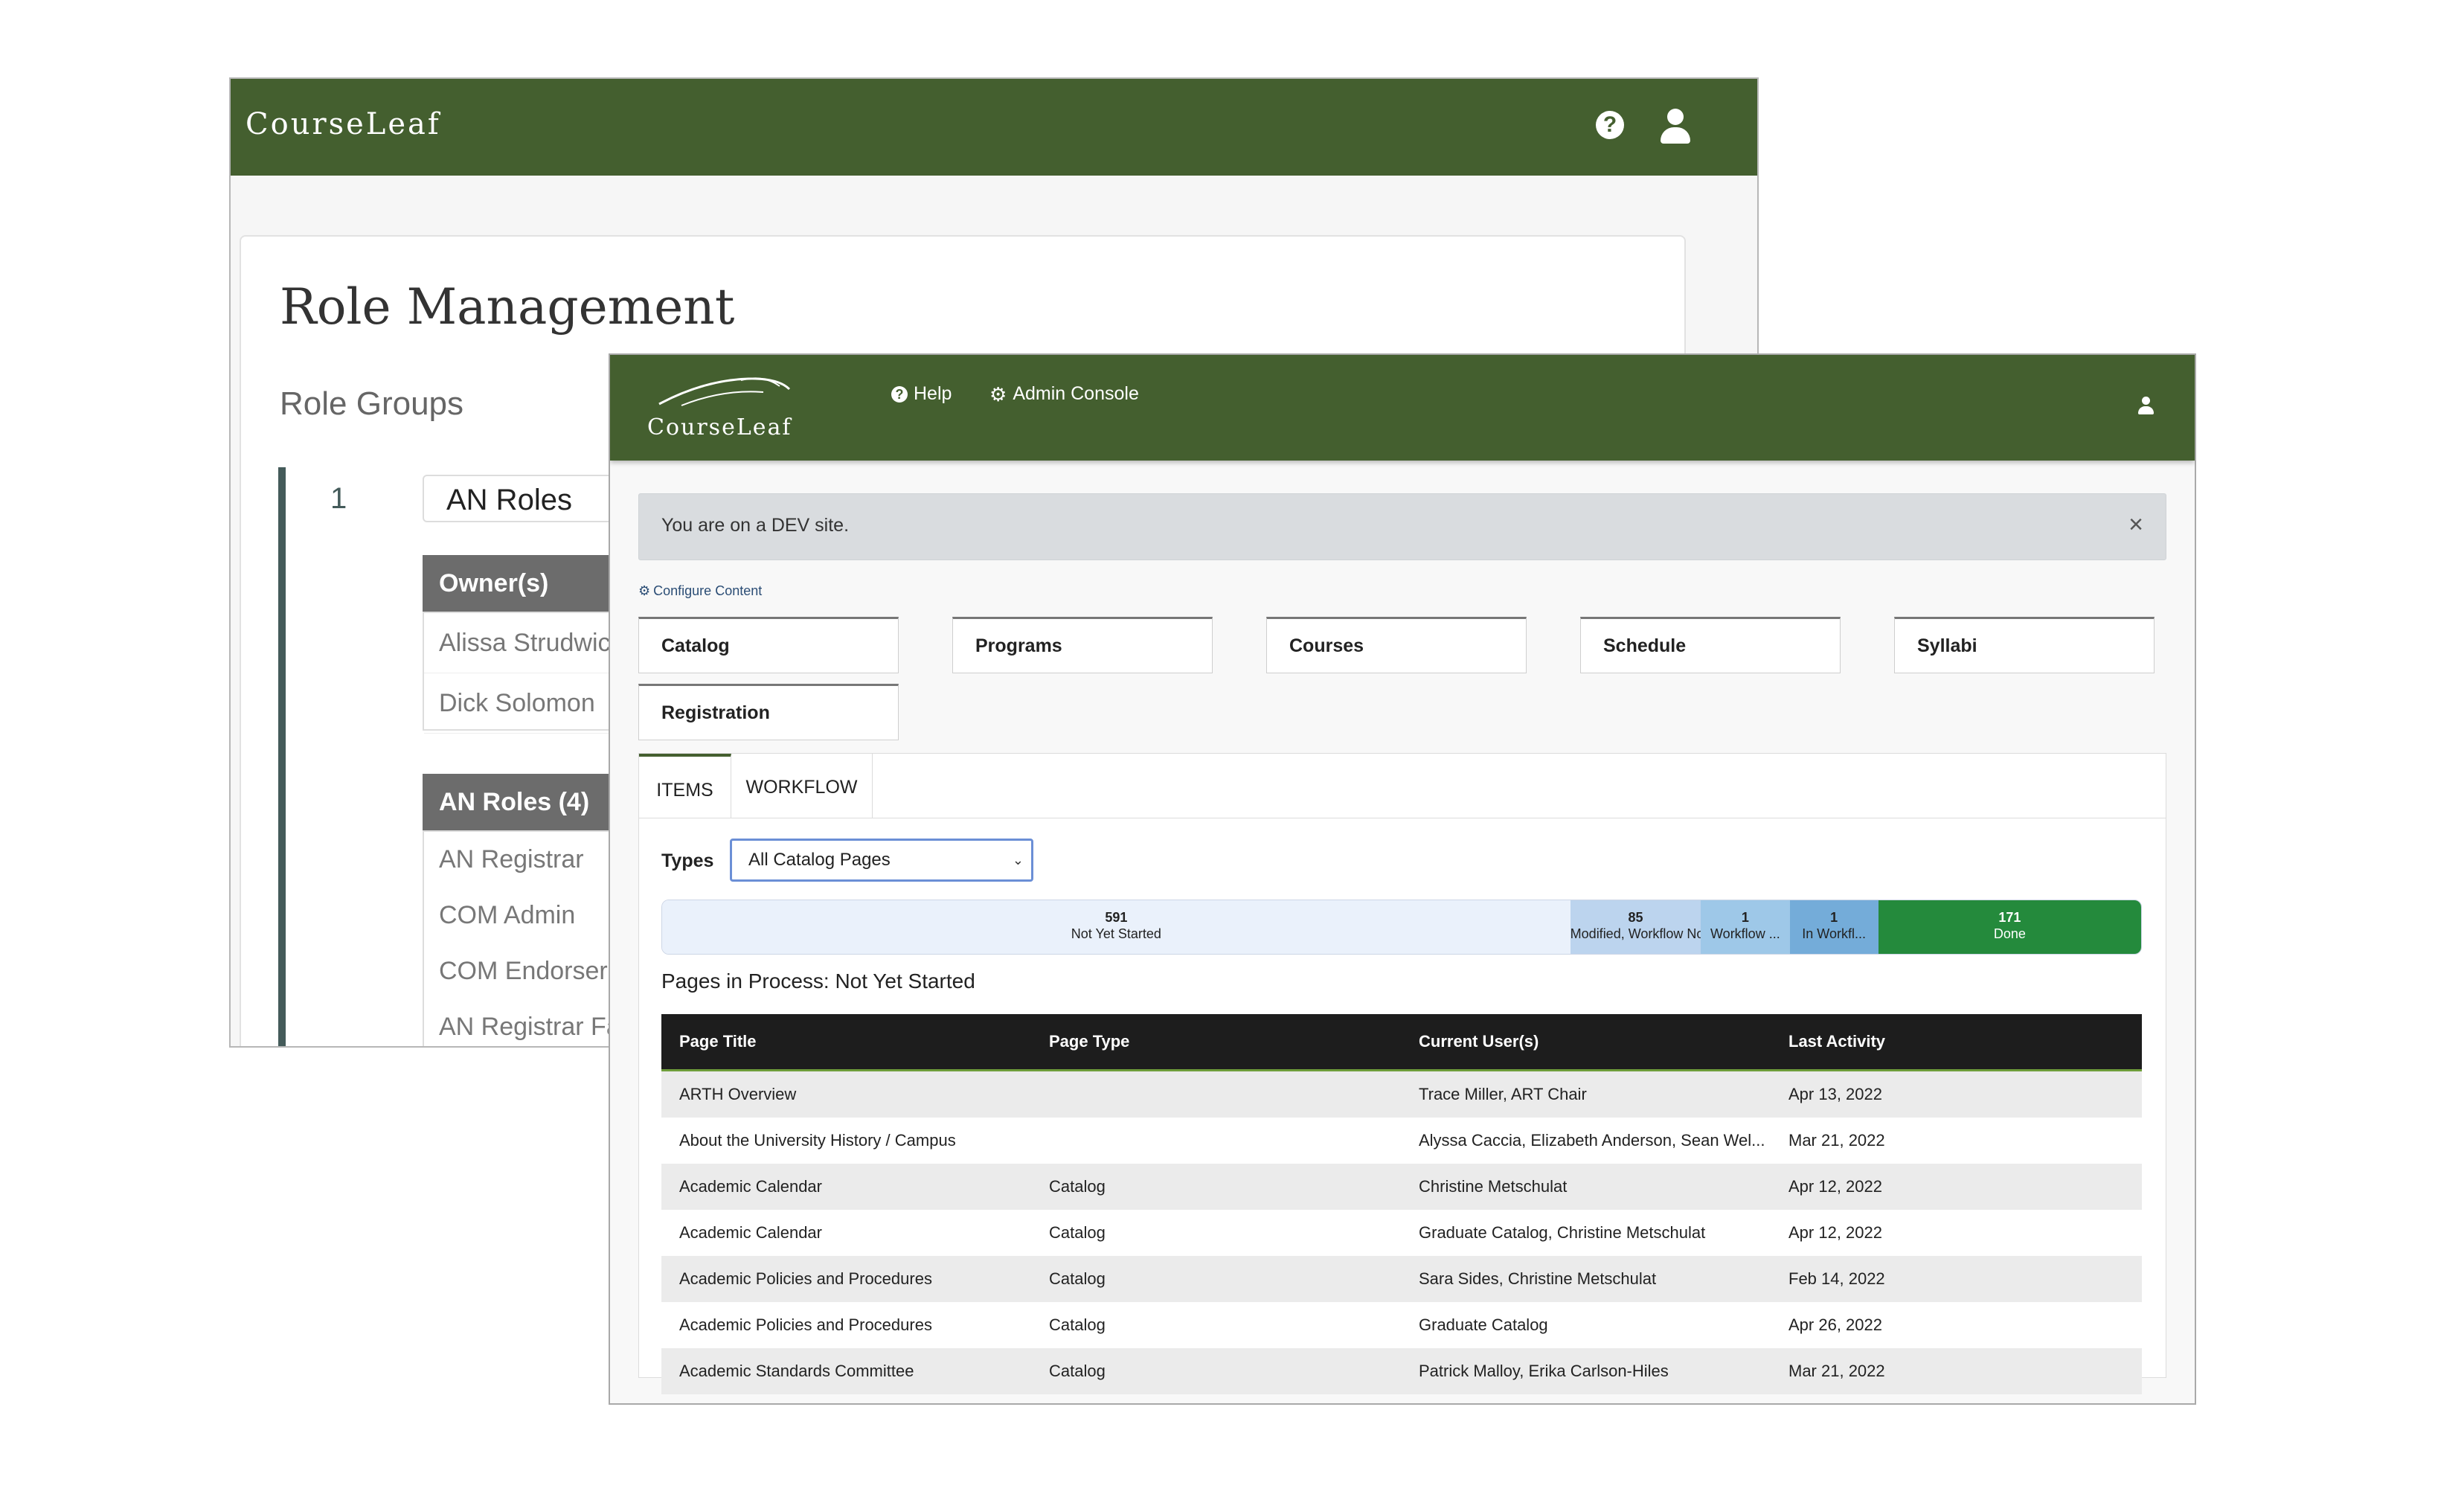 The height and width of the screenshot is (1497, 2464). What do you see at coordinates (1710, 645) in the screenshot?
I see `tile-schedule: Schedule` at bounding box center [1710, 645].